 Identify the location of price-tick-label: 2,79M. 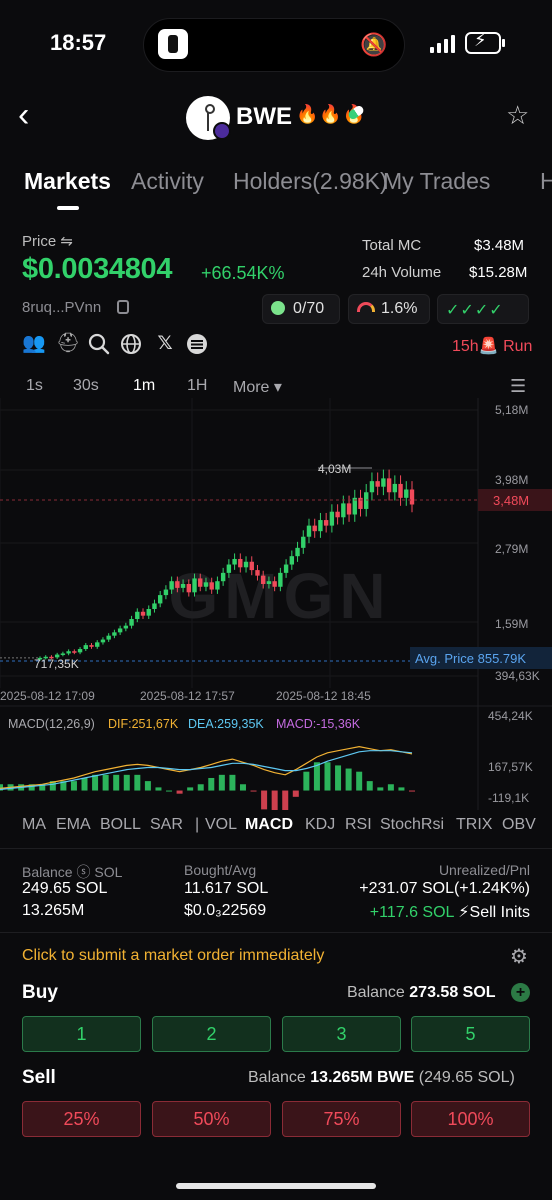
(511, 549).